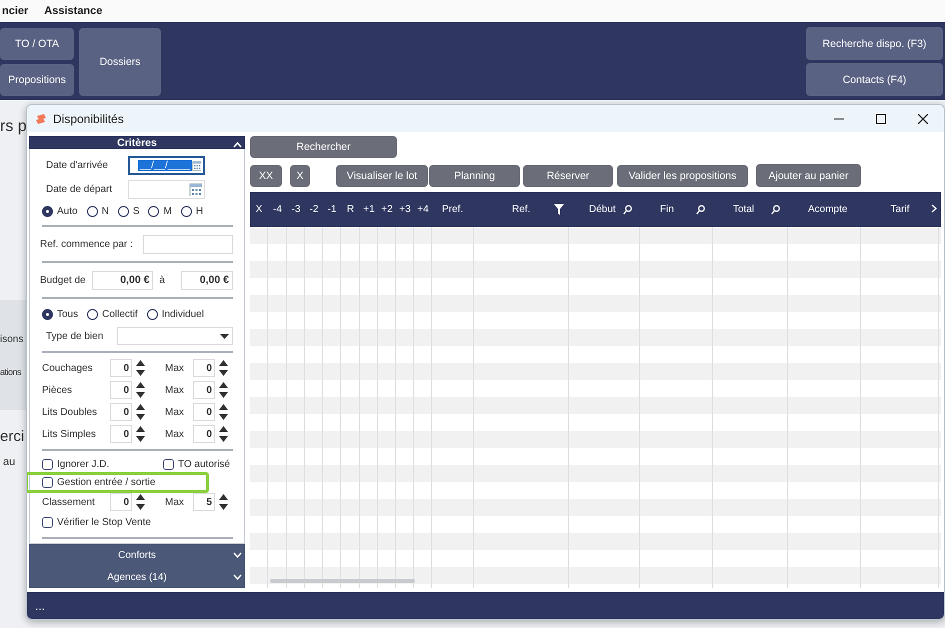  What do you see at coordinates (166, 189) in the screenshot?
I see `date-field` at bounding box center [166, 189].